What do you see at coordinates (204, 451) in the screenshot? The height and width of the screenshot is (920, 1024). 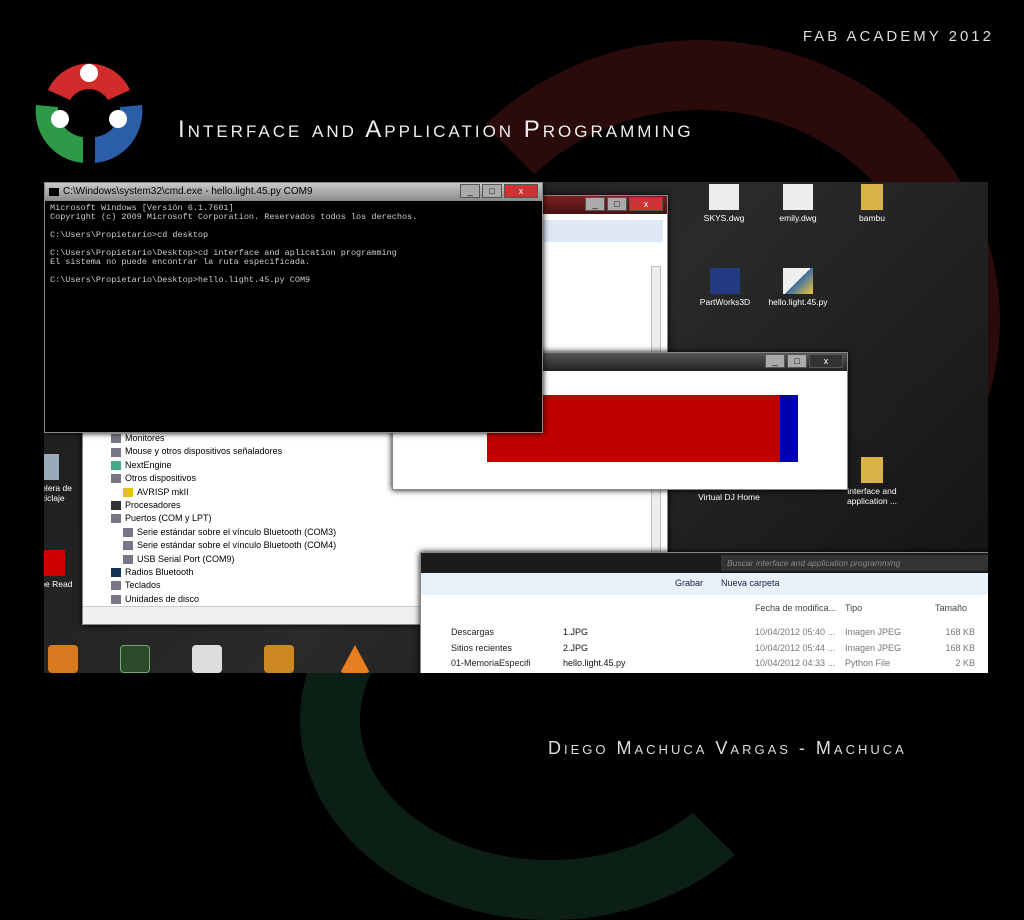 I see `item-label: Mouse y otros dispositivos señaladores` at bounding box center [204, 451].